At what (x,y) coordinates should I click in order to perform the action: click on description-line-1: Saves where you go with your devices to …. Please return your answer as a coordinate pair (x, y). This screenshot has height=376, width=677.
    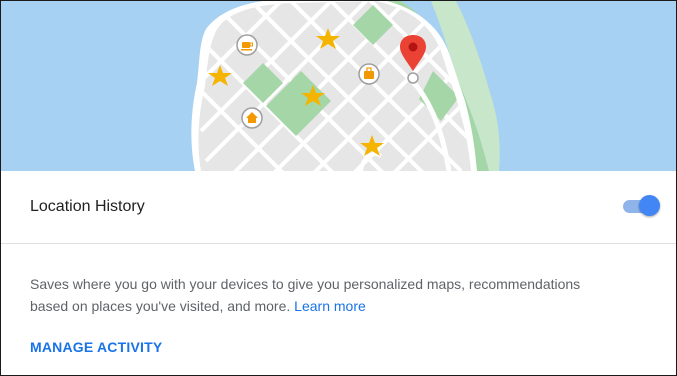
    Looking at the image, I should click on (305, 284).